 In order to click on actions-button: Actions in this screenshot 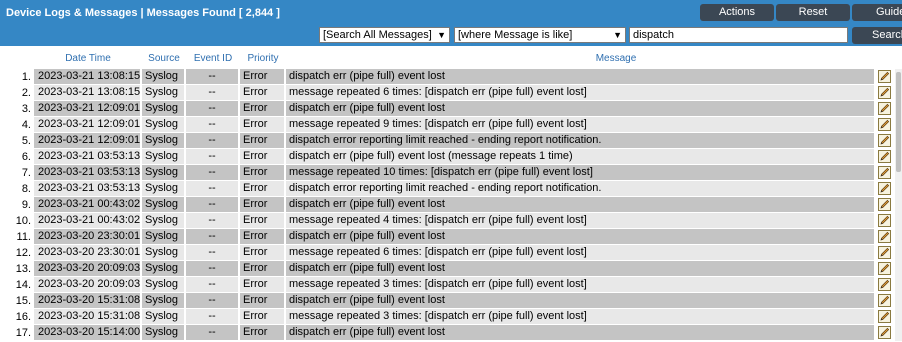, I will do `click(737, 12)`.